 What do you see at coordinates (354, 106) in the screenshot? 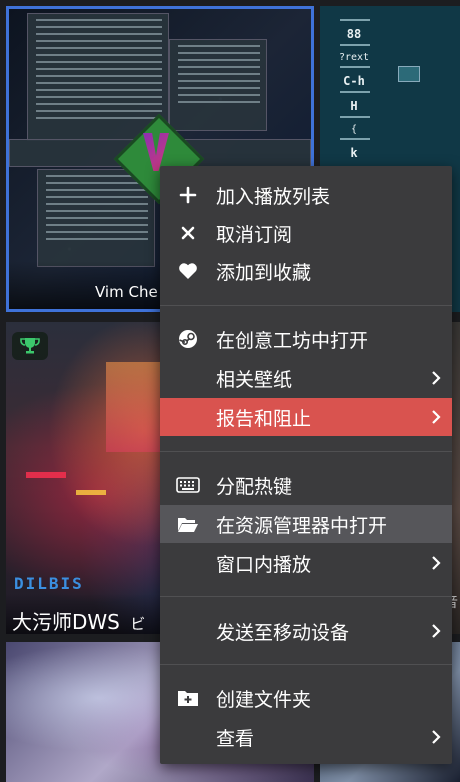
I see `cheatsheet-text: H` at bounding box center [354, 106].